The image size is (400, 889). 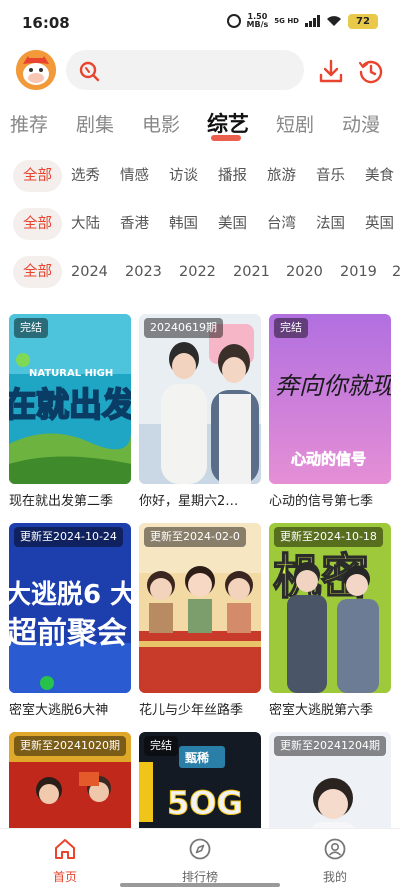 I want to click on history-icon, so click(x=371, y=71).